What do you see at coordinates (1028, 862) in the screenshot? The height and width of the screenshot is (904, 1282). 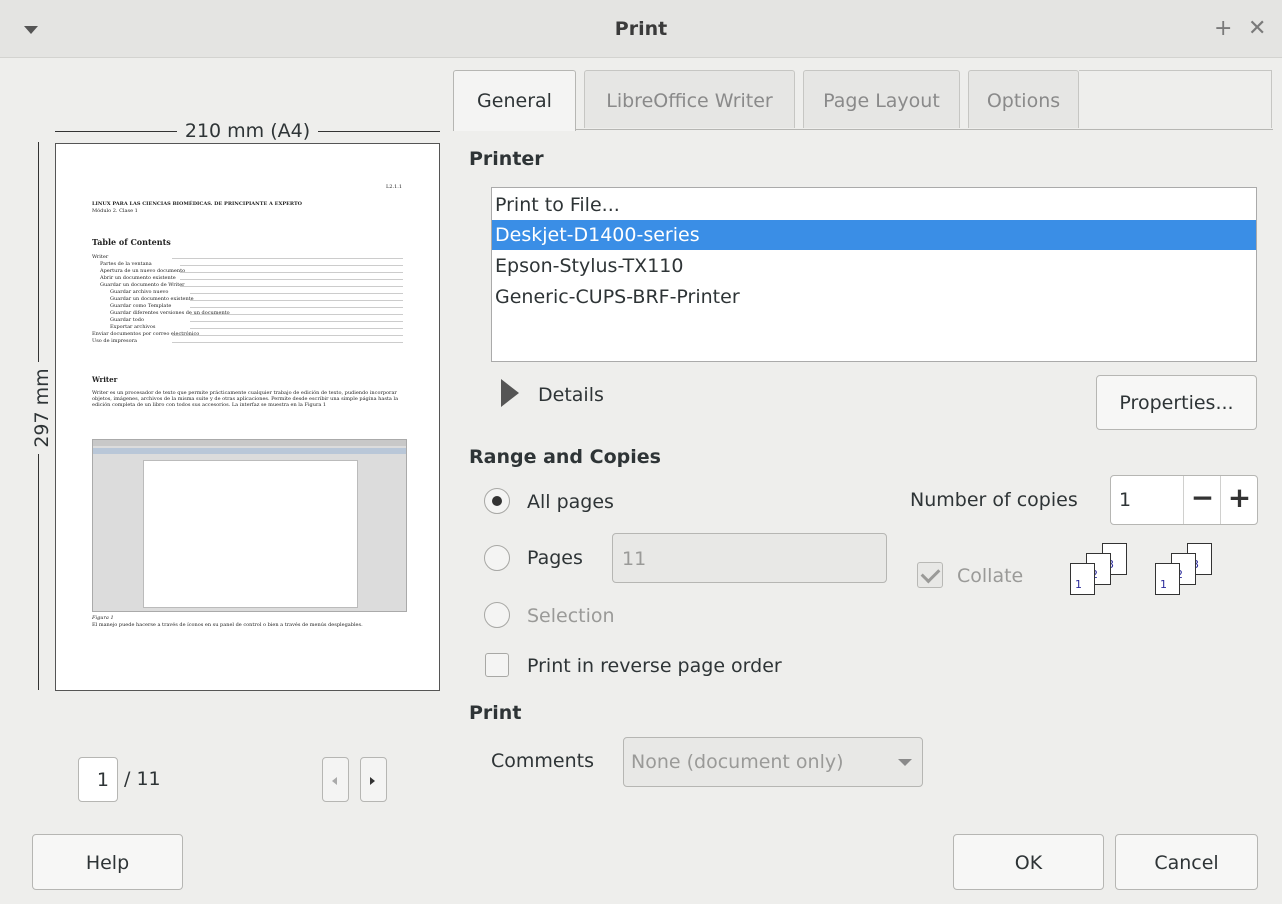 I see `ok-button: OK` at bounding box center [1028, 862].